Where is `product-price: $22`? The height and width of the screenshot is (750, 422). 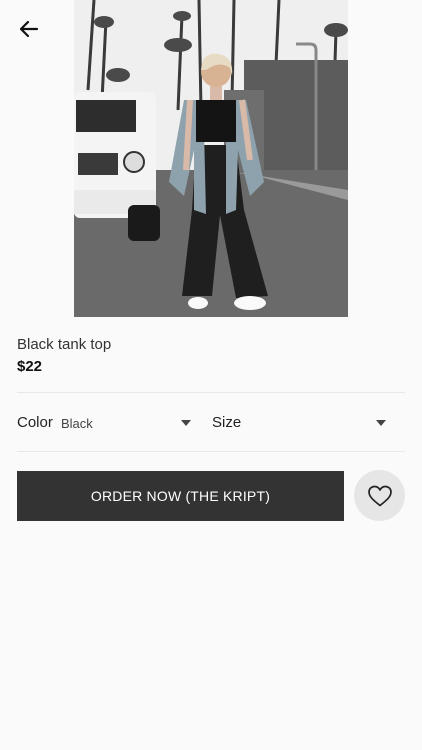 product-price: $22 is located at coordinates (30, 366).